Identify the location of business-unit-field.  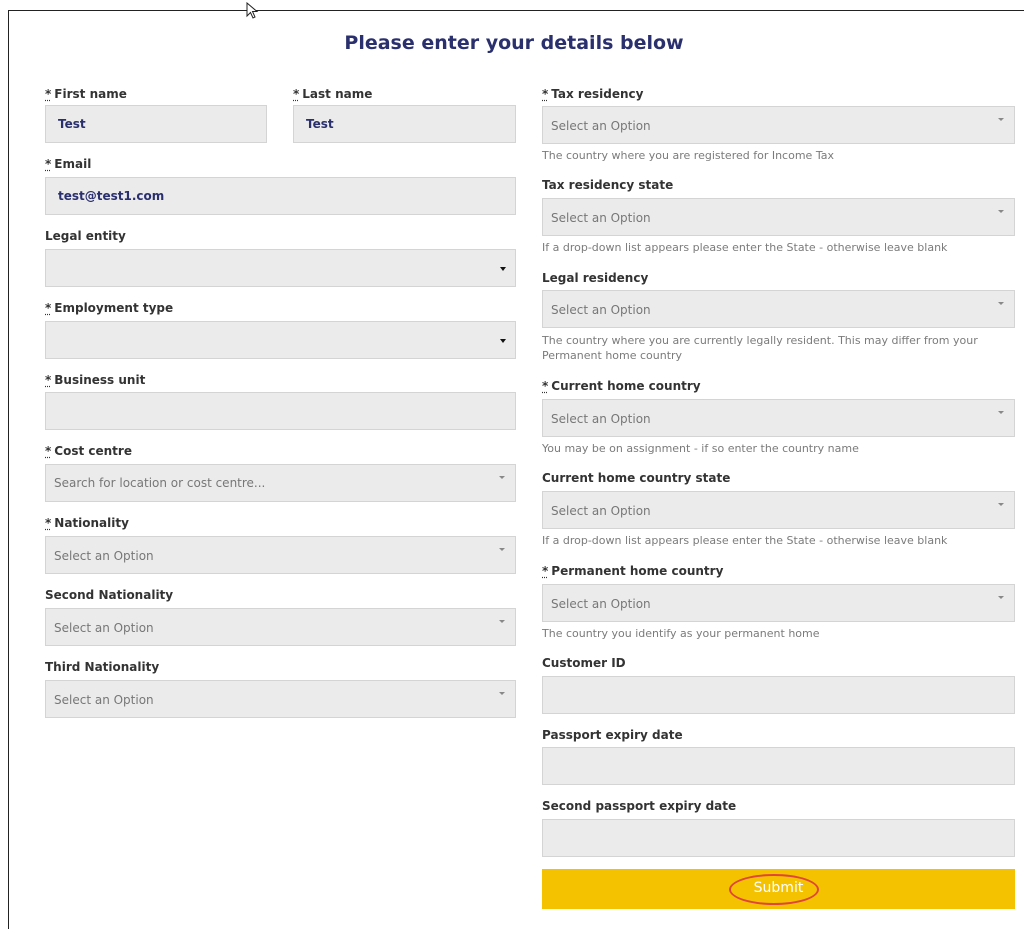
(280, 411).